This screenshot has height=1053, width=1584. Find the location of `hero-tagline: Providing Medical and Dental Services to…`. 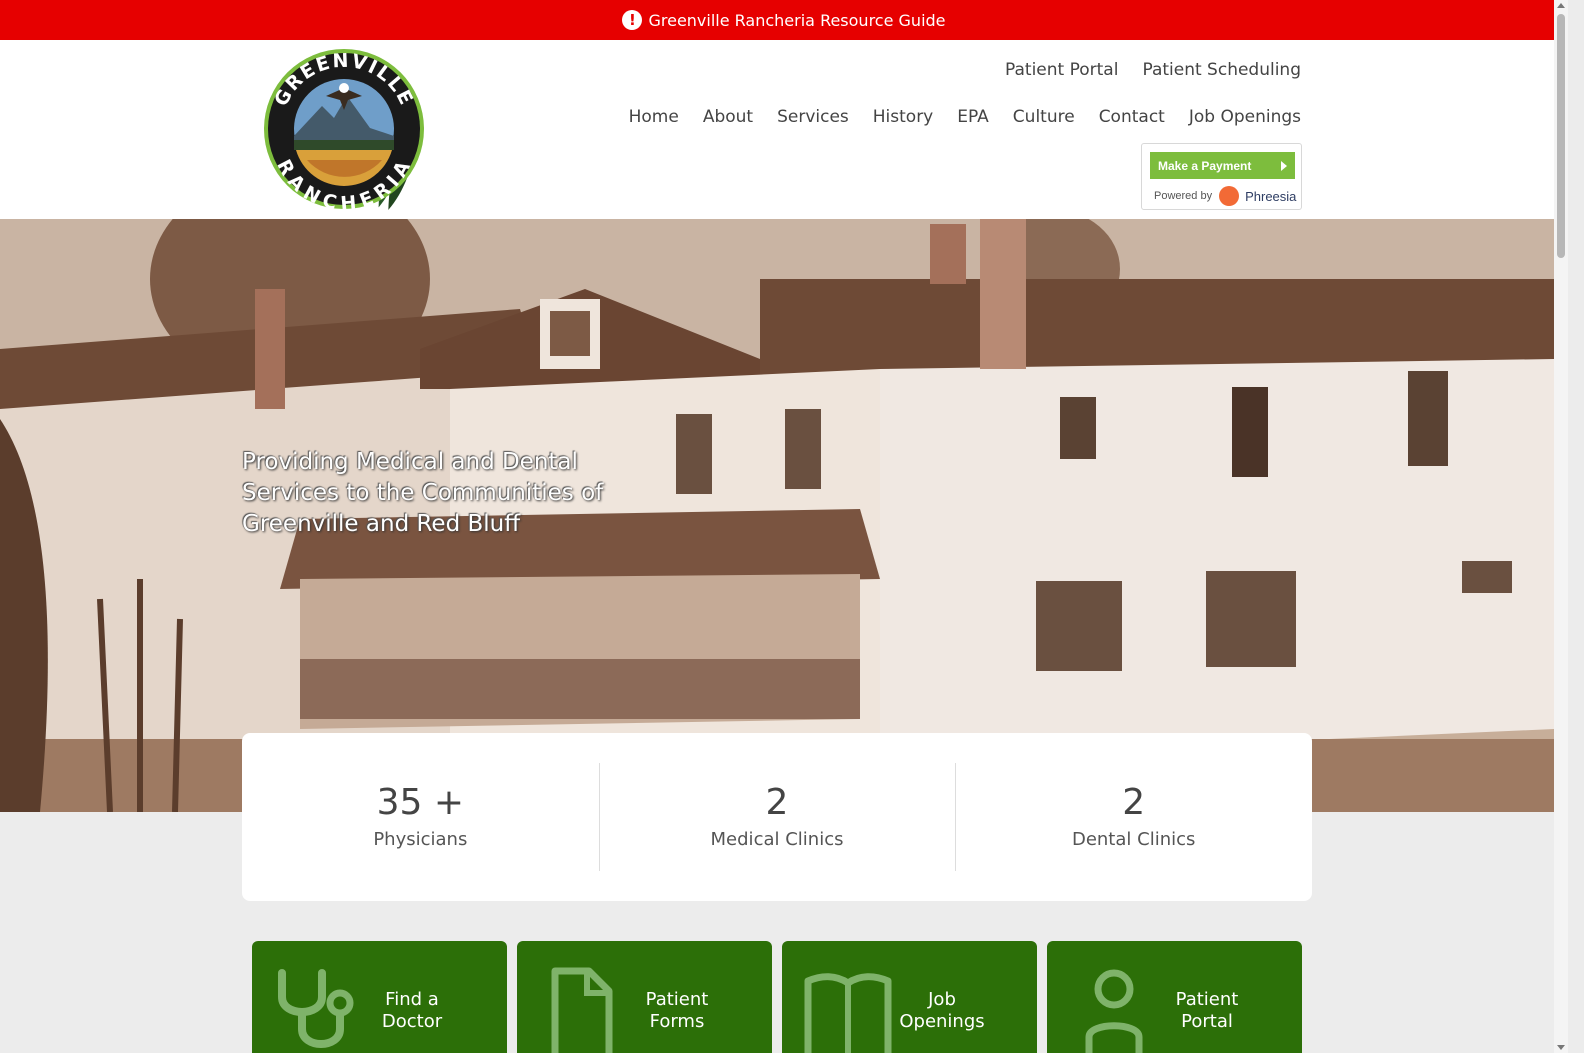

hero-tagline: Providing Medical and Dental Services to… is located at coordinates (423, 493).